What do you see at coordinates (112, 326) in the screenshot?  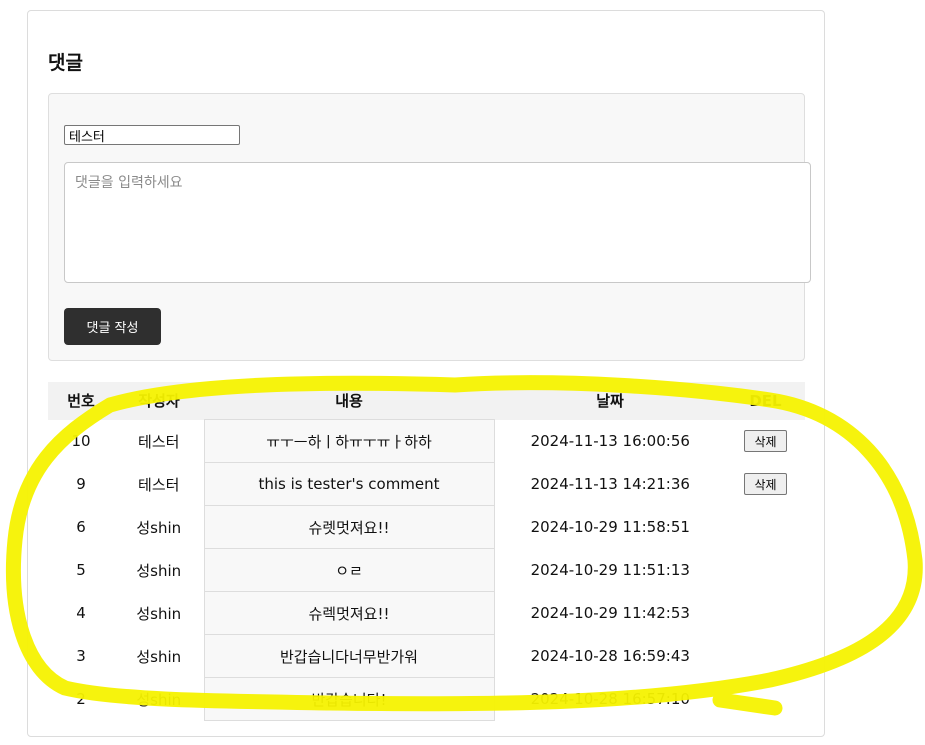 I see `submit-comment-button: 댓글 작성` at bounding box center [112, 326].